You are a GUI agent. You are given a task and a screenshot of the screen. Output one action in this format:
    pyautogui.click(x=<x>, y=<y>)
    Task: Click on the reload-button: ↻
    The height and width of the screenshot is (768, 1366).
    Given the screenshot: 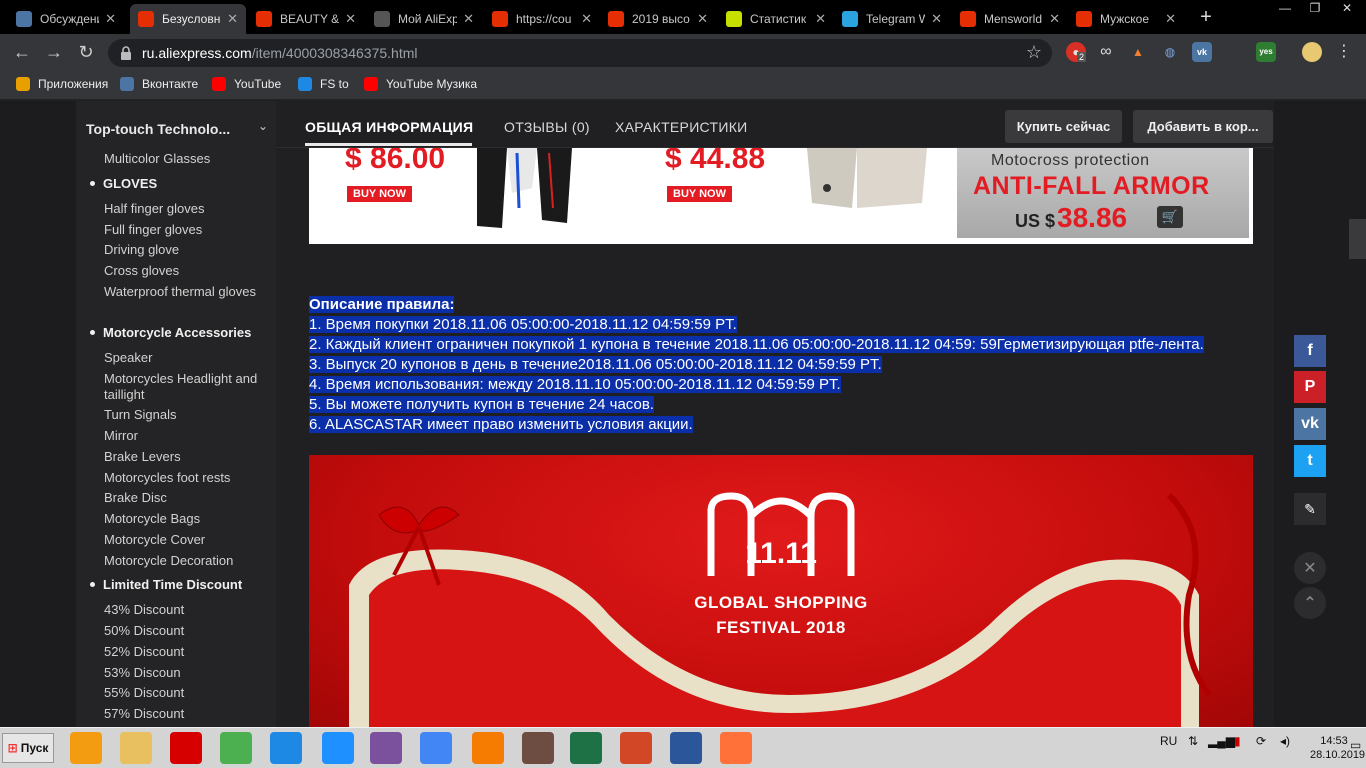 What is the action you would take?
    pyautogui.click(x=86, y=52)
    